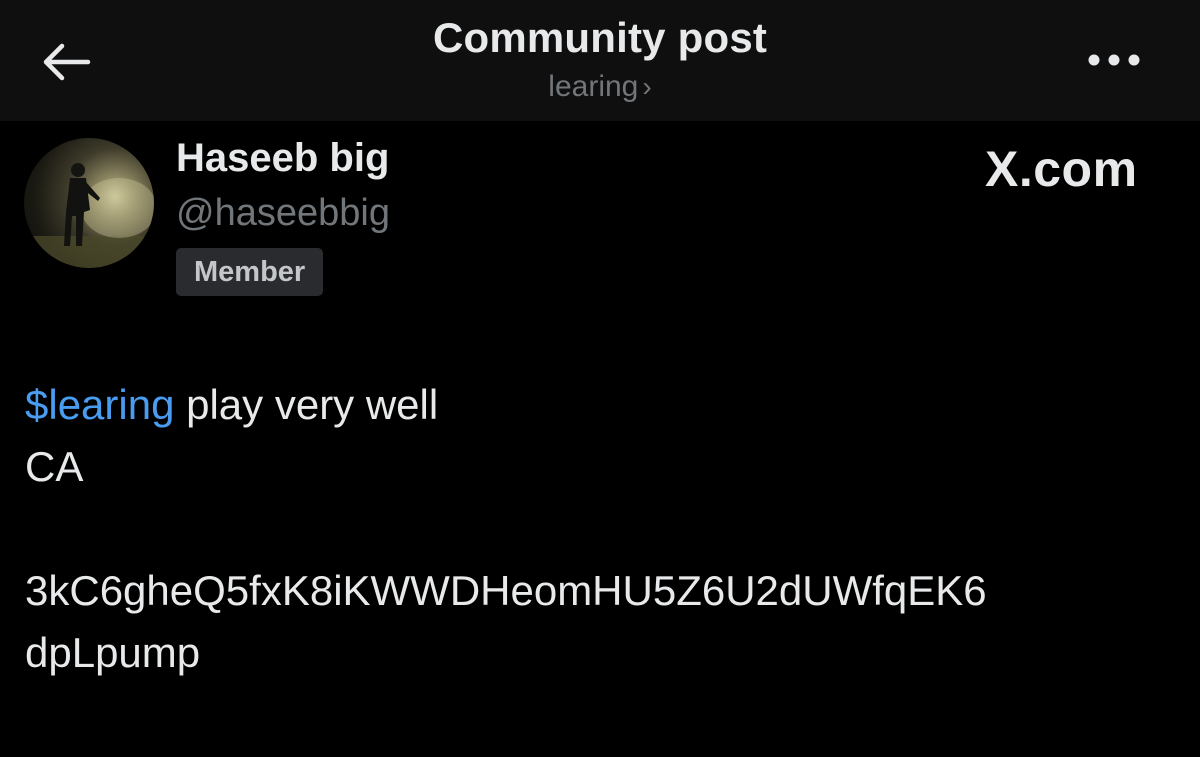 The image size is (1200, 757). Describe the element at coordinates (647, 86) in the screenshot. I see `chevron-right-icon: ›` at that location.